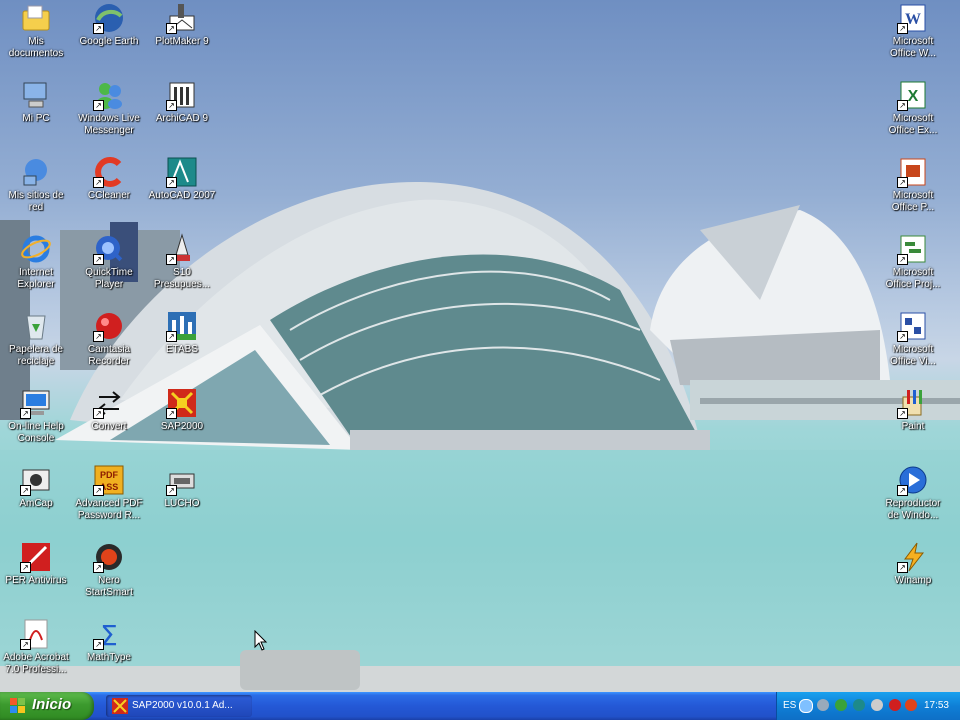 The image size is (960, 720). Describe the element at coordinates (37, 487) in the screenshot. I see `amcap-icon: ↗ AmCap` at that location.